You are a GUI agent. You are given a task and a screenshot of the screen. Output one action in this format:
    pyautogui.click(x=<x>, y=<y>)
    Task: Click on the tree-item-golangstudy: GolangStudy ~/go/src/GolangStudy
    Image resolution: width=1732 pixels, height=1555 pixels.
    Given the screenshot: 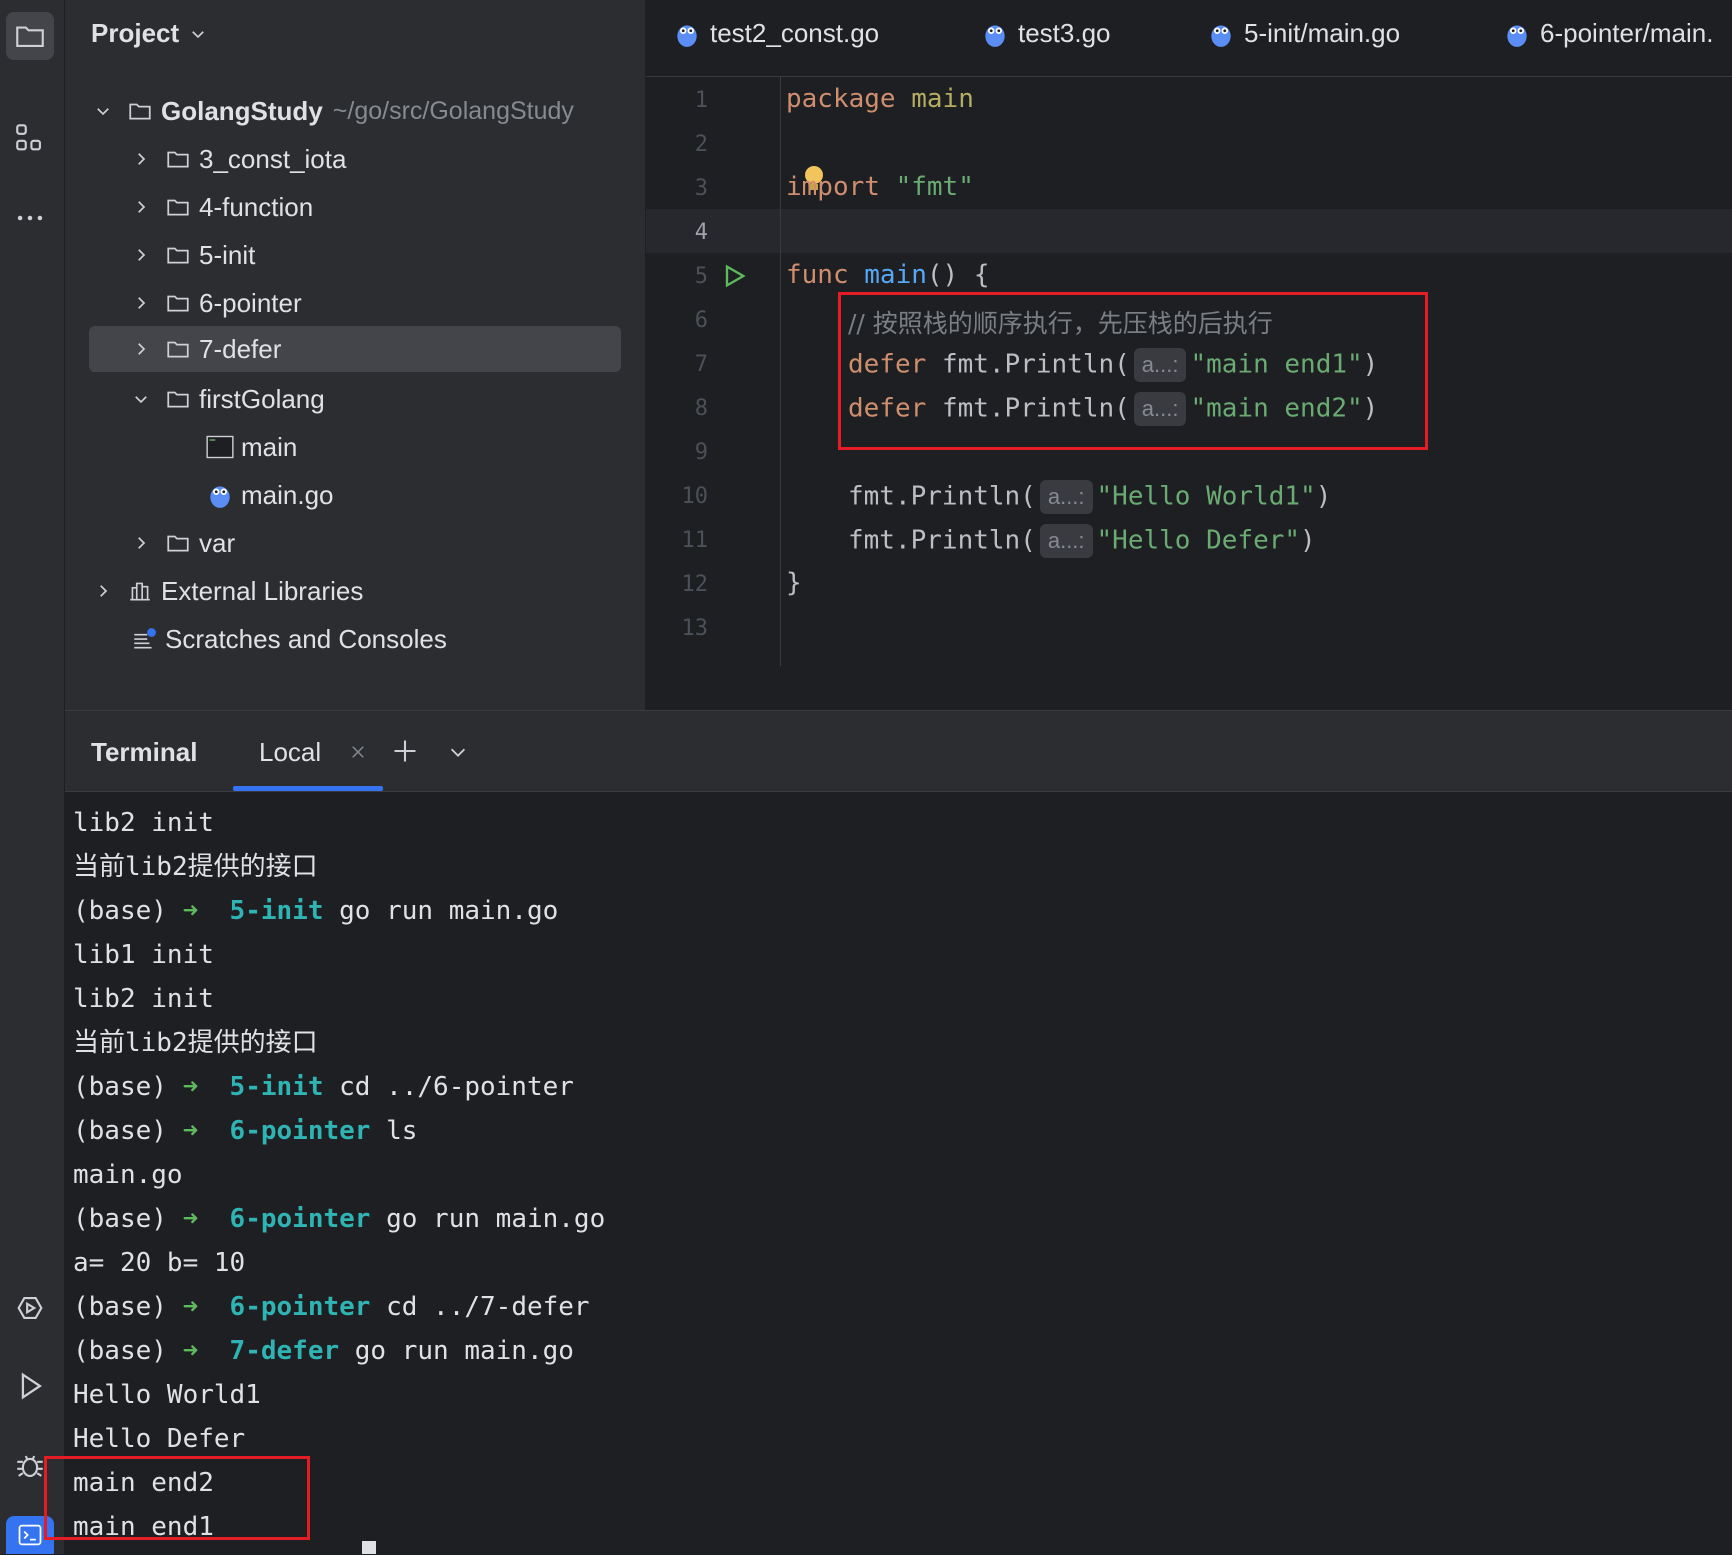 What is the action you would take?
    pyautogui.click(x=355, y=111)
    